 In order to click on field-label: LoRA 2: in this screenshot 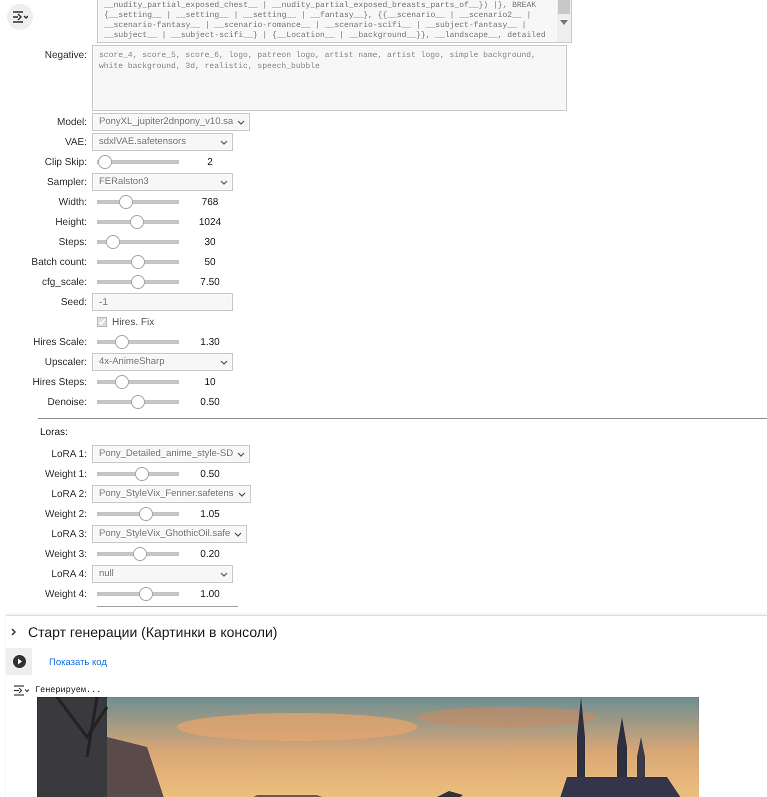, I will do `click(69, 495)`.